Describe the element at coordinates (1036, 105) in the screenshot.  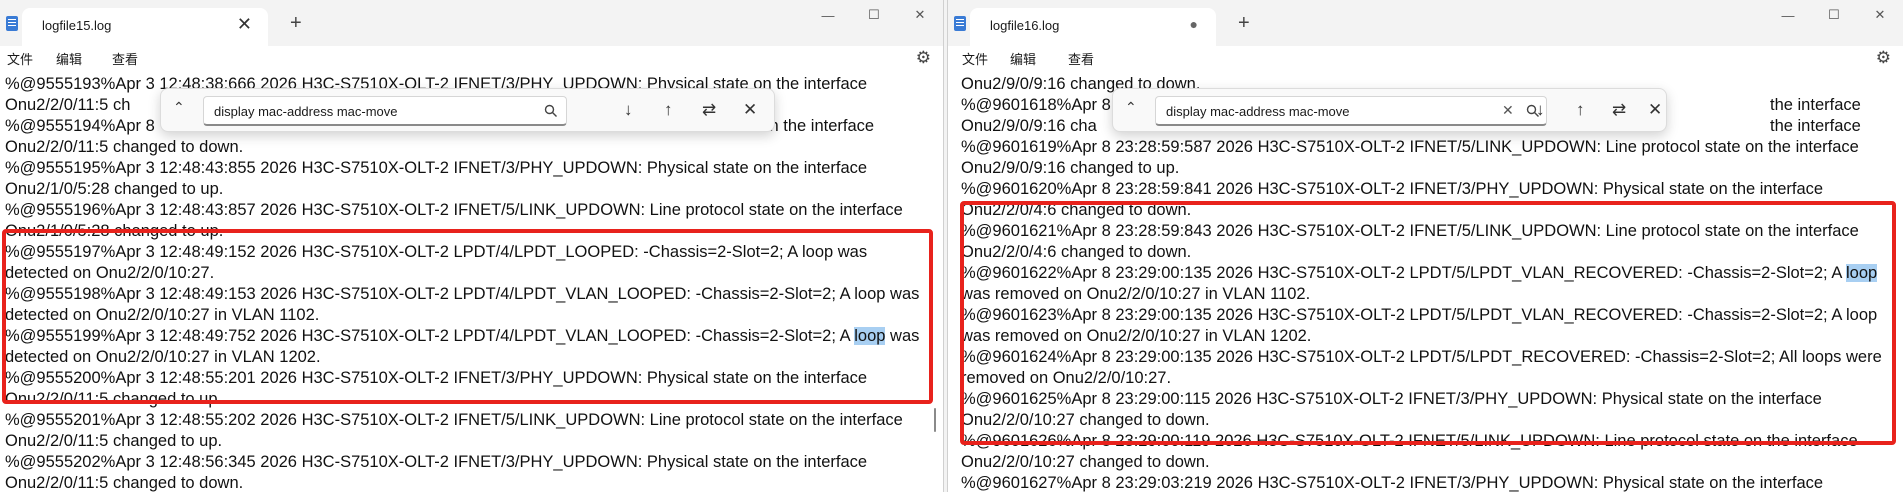
I see `log-line: %@9601618%Apr 8` at that location.